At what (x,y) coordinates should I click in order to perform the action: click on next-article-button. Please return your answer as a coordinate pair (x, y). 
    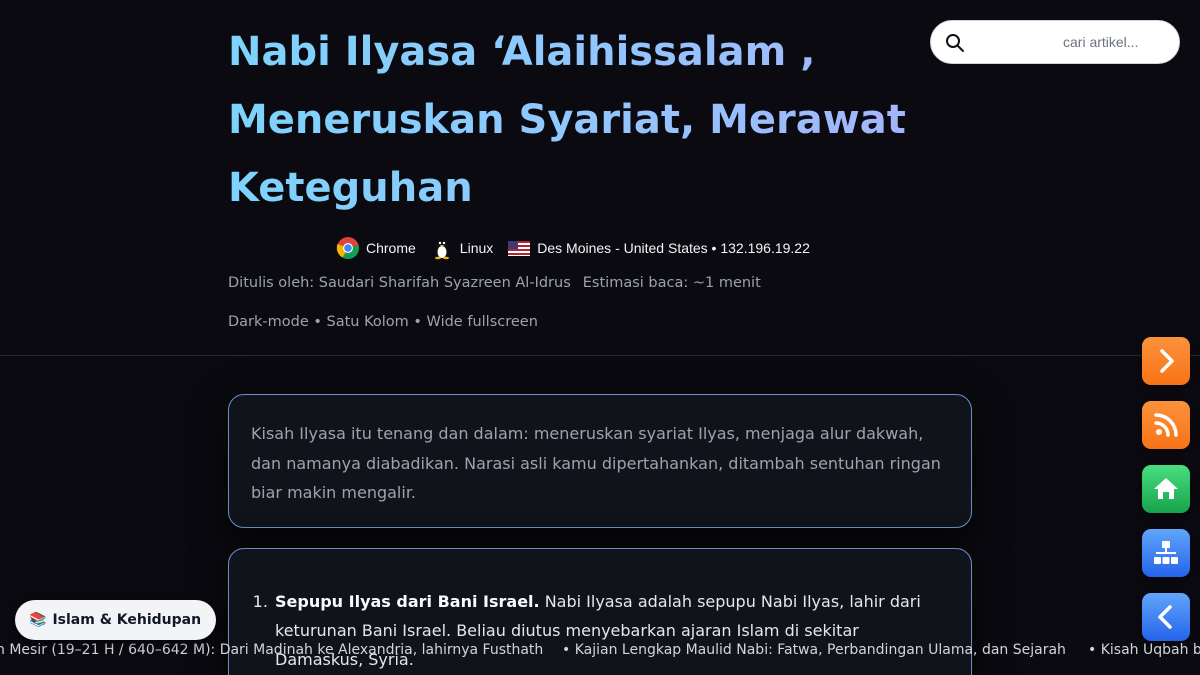
    Looking at the image, I should click on (1166, 361).